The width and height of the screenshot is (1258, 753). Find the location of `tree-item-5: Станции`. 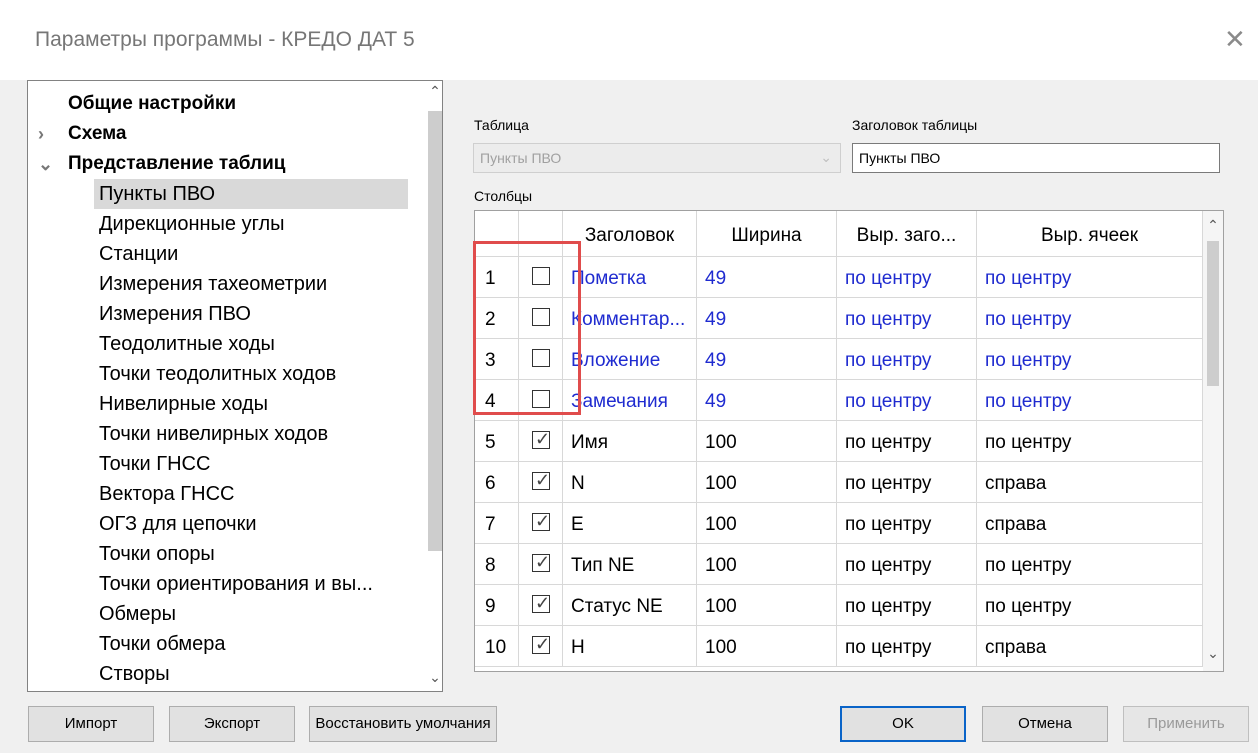

tree-item-5: Станции is located at coordinates (223, 254).